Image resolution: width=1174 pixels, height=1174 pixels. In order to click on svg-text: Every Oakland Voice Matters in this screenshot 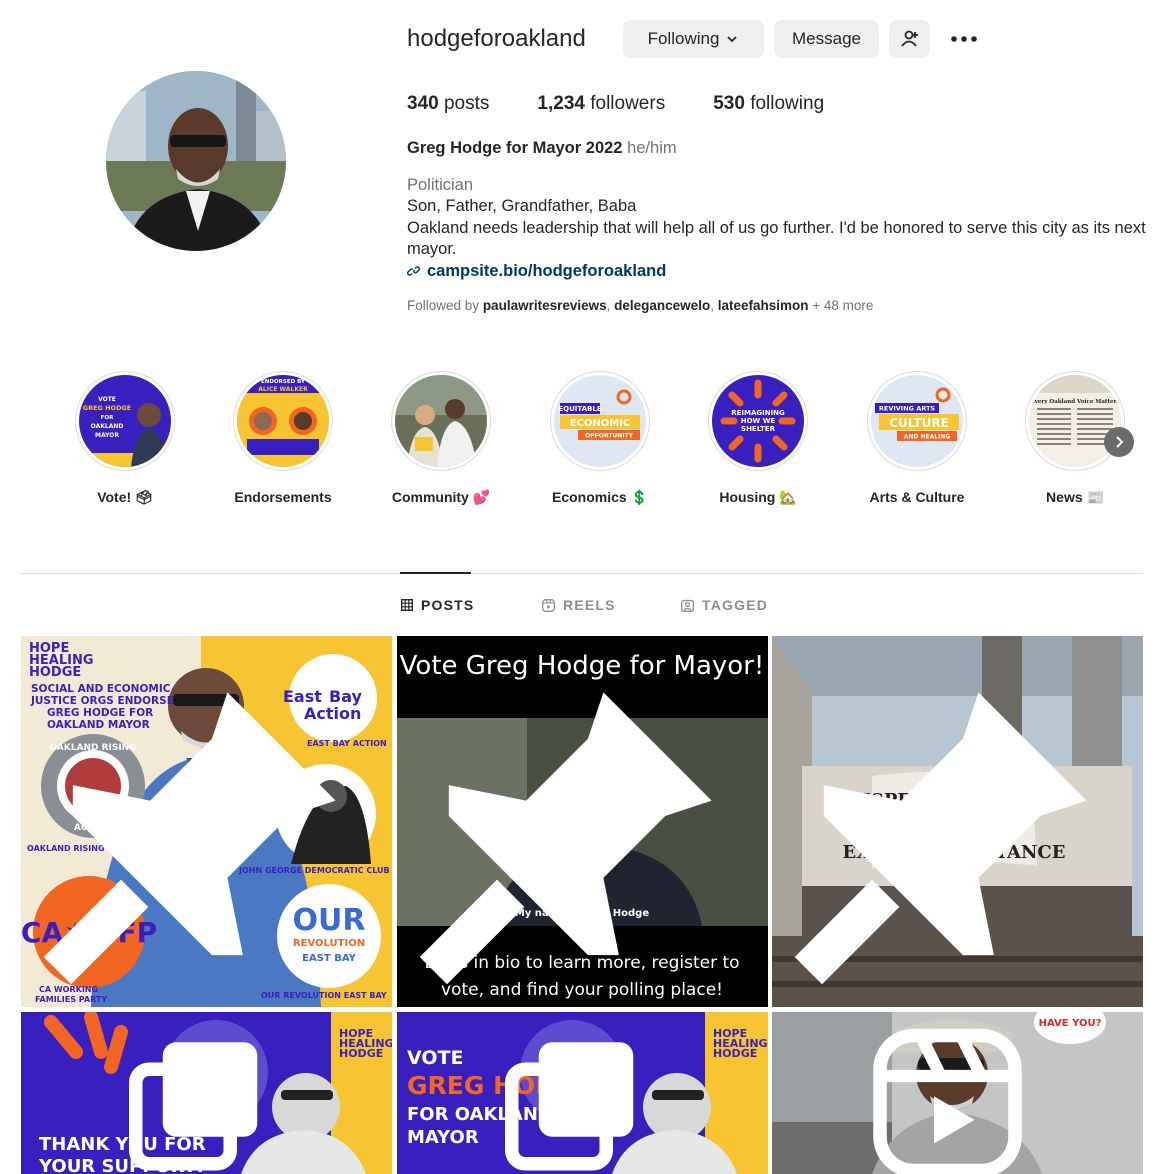, I will do `click(1075, 402)`.